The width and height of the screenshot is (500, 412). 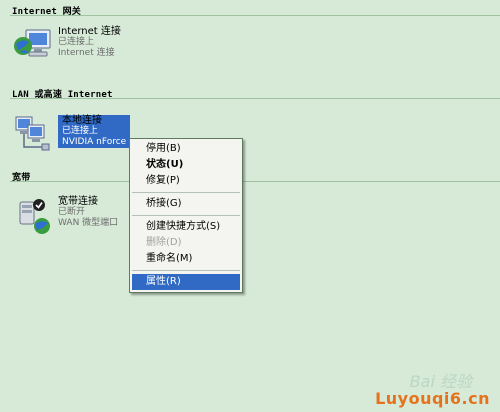 I want to click on network-computers-icon, so click(x=32, y=135).